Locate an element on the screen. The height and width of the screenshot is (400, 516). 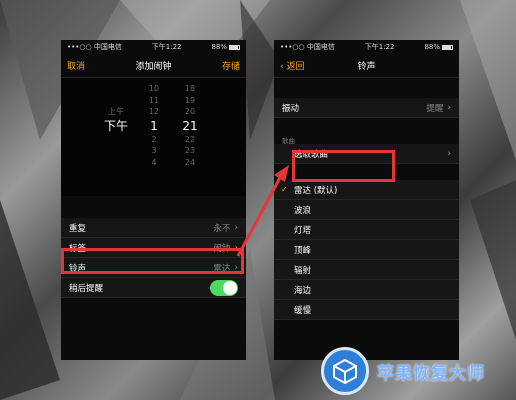
picker-option: 上午 is located at coordinates (116, 111).